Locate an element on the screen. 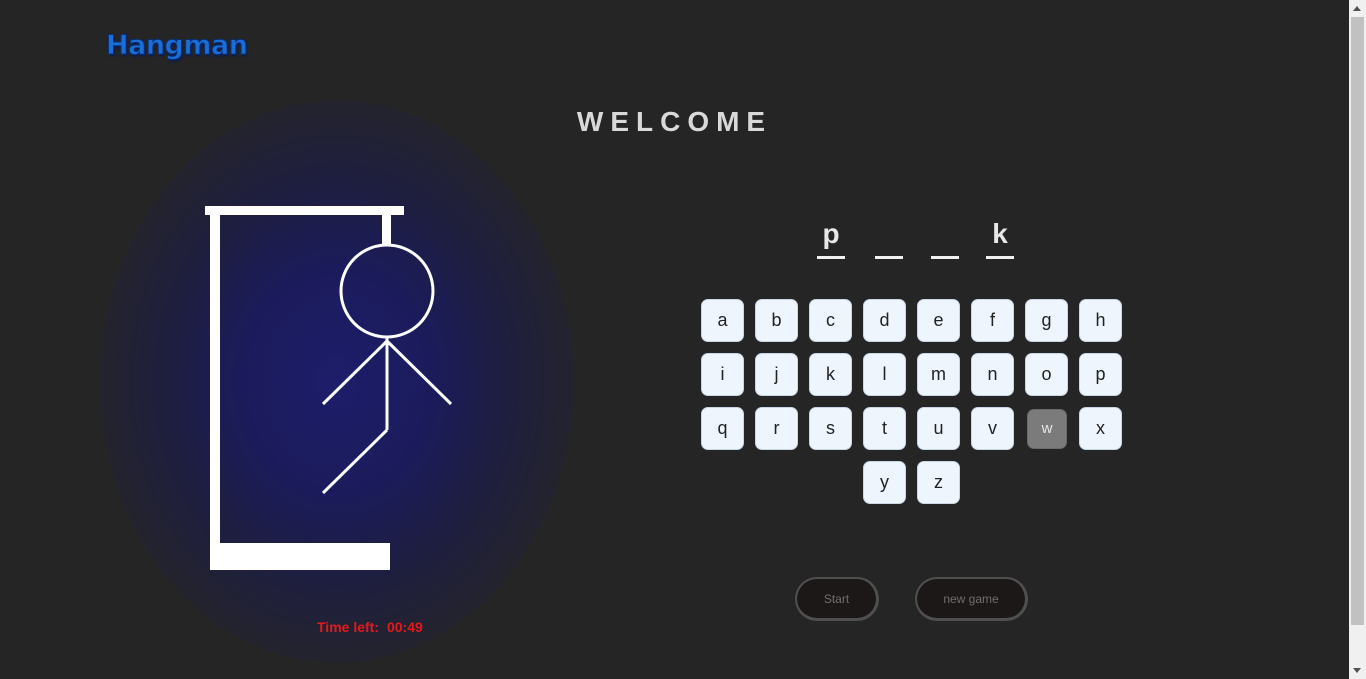 Image resolution: width=1366 pixels, height=679 pixels. letter-key-o: o is located at coordinates (1046, 374).